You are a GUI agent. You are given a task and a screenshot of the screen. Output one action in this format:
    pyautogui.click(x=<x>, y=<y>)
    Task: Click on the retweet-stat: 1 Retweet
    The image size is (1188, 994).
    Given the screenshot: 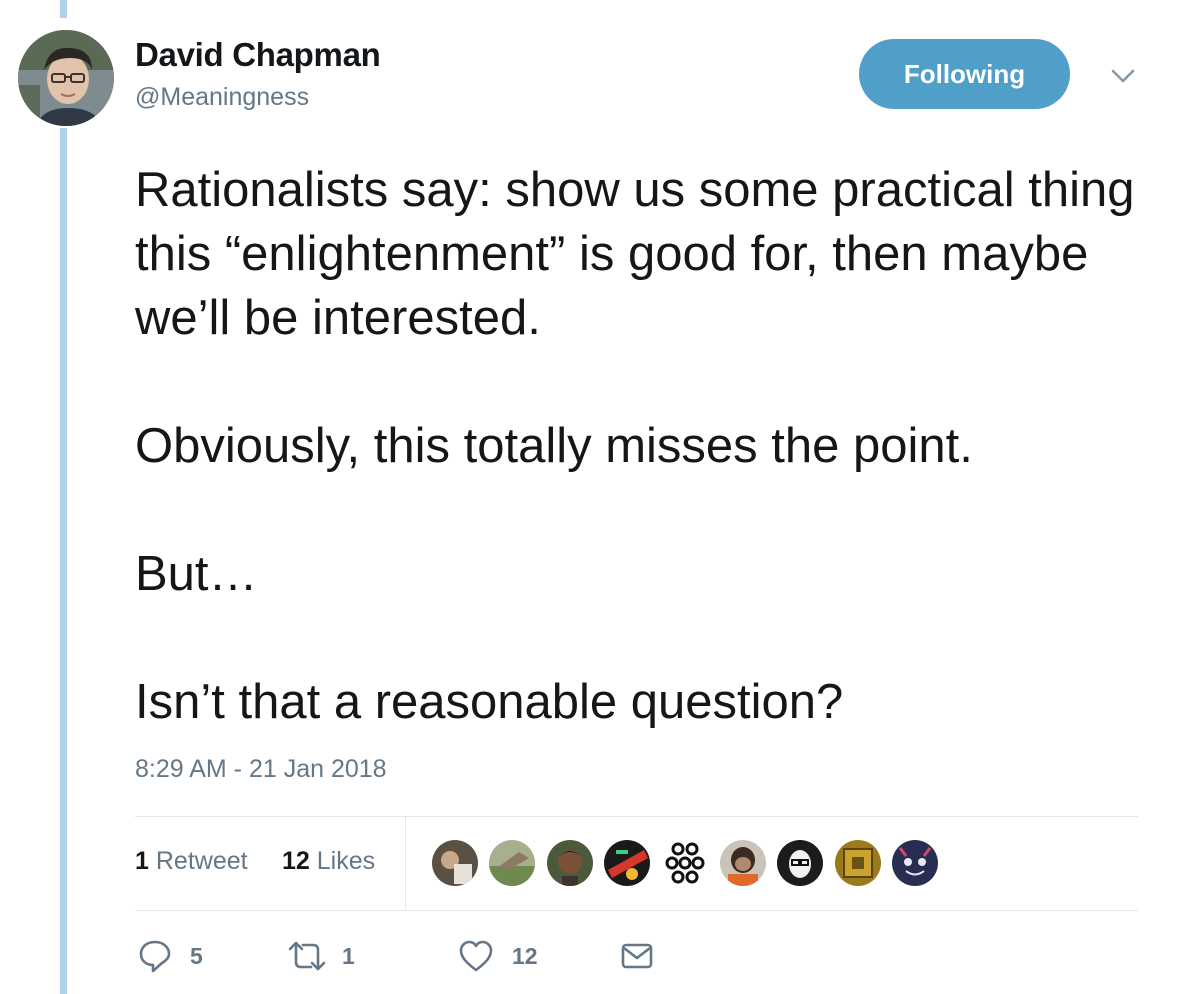 What is the action you would take?
    pyautogui.click(x=191, y=861)
    